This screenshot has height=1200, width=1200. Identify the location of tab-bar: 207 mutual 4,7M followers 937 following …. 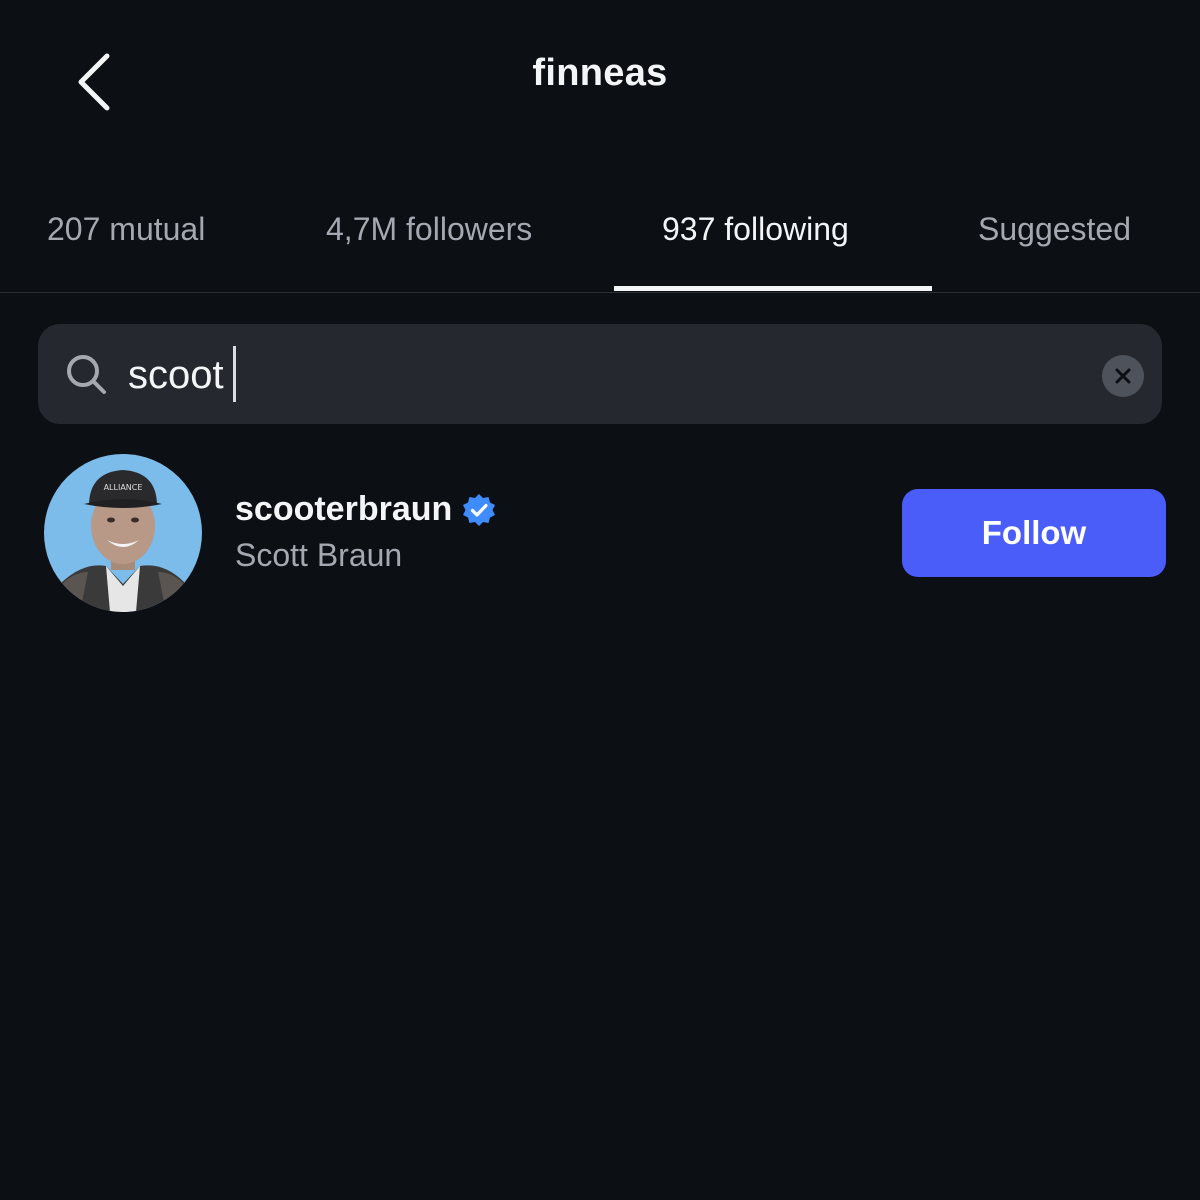
(600, 239).